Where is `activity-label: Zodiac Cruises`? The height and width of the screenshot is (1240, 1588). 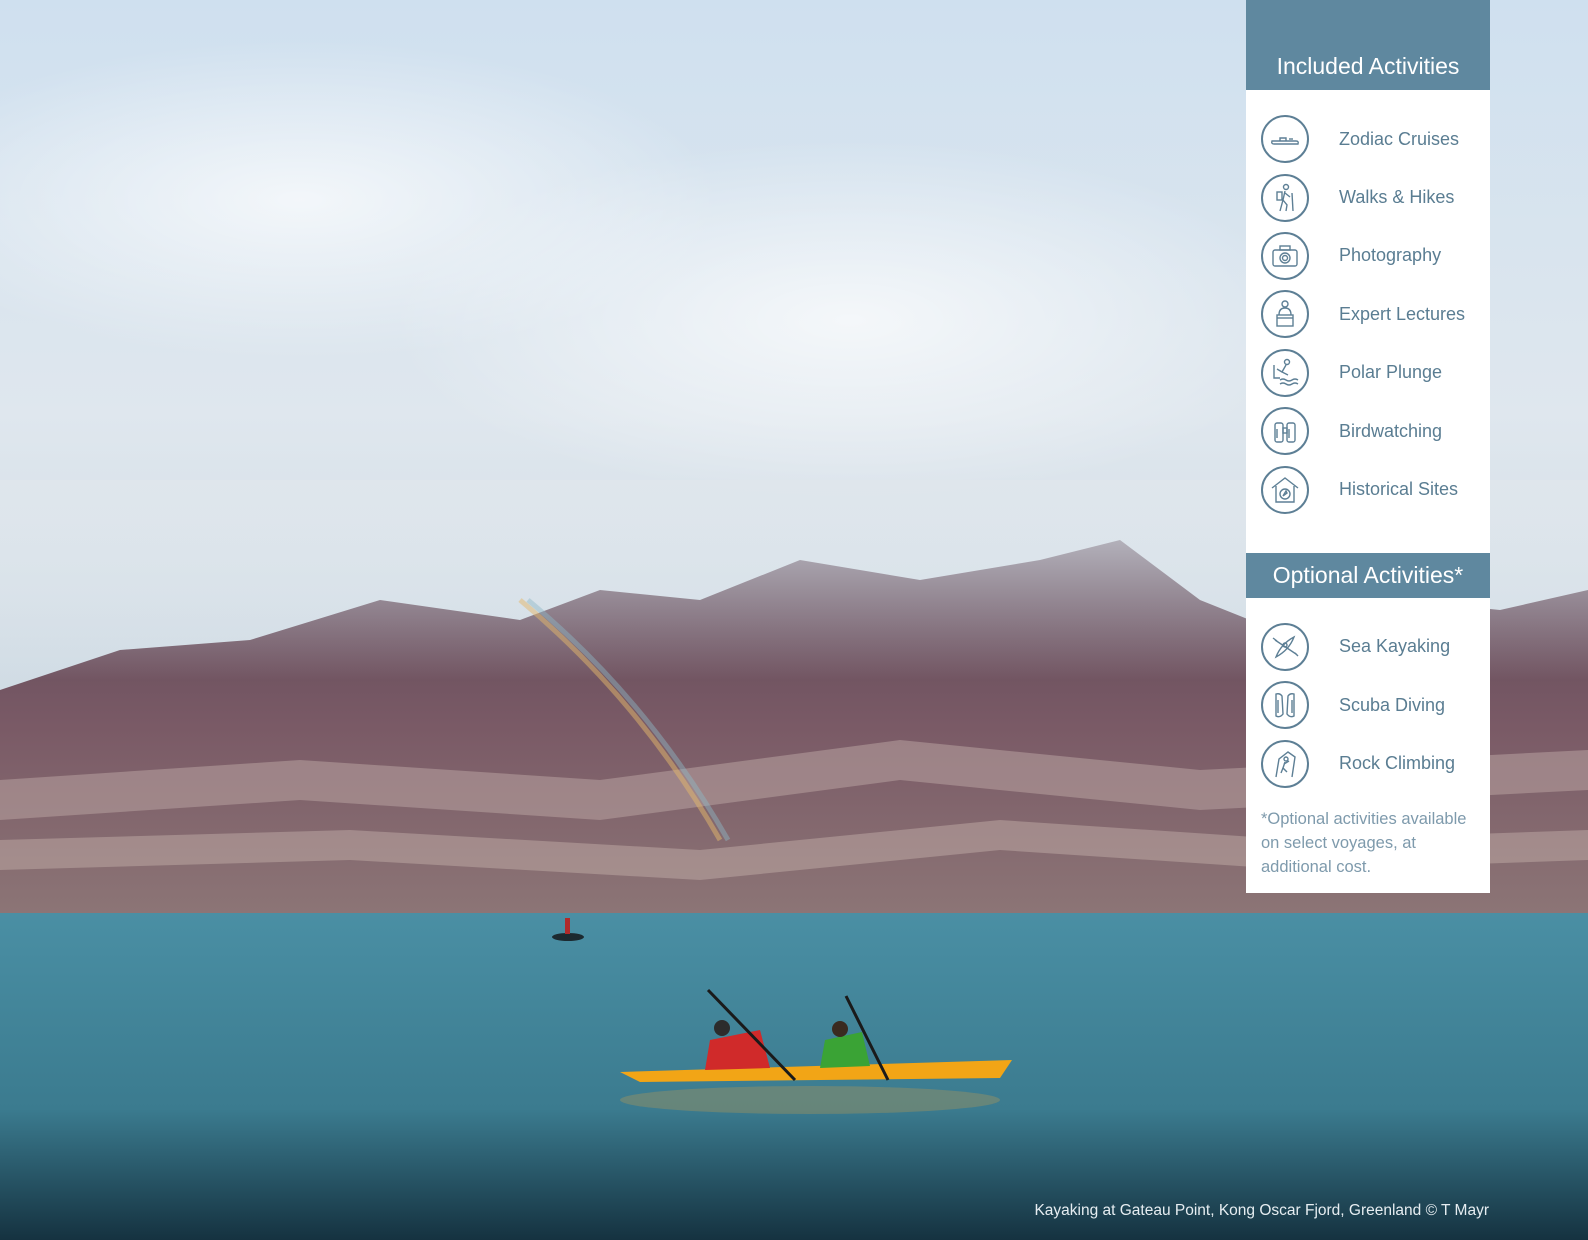
activity-label: Zodiac Cruises is located at coordinates (1399, 138).